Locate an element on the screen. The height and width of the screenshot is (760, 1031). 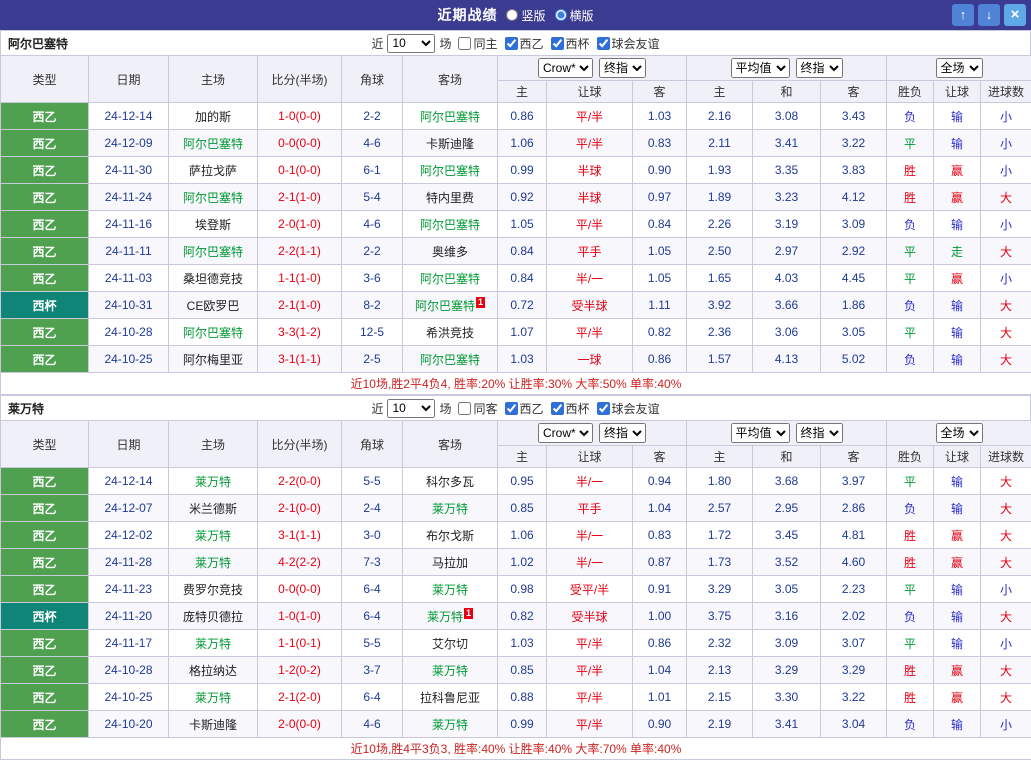
move-down-button: ↓ is located at coordinates (989, 15).